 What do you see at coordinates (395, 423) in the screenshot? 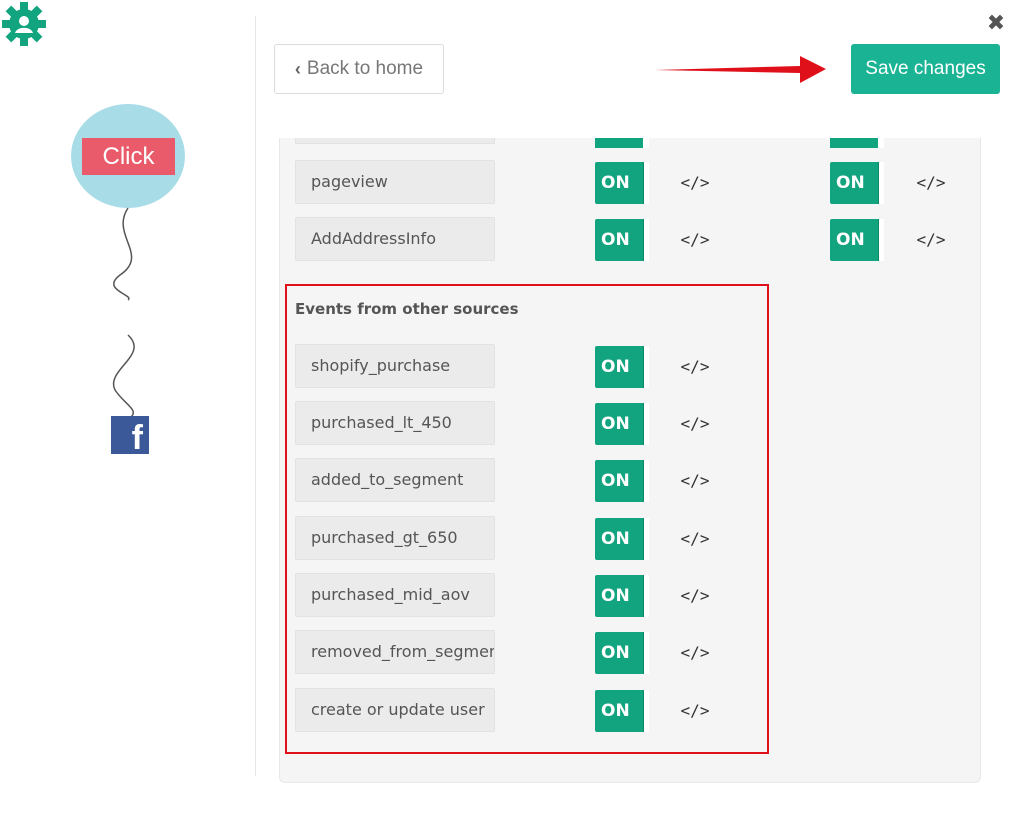
I see `event-name: purchased_lt_450` at bounding box center [395, 423].